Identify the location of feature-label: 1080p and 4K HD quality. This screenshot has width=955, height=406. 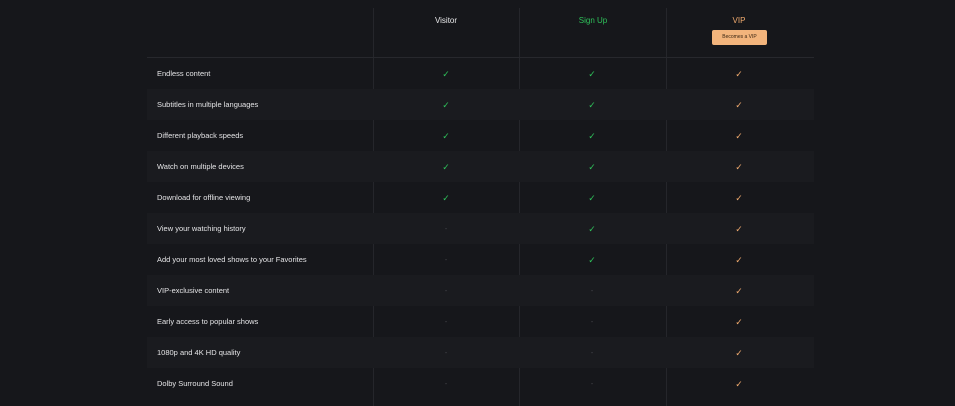
(199, 352).